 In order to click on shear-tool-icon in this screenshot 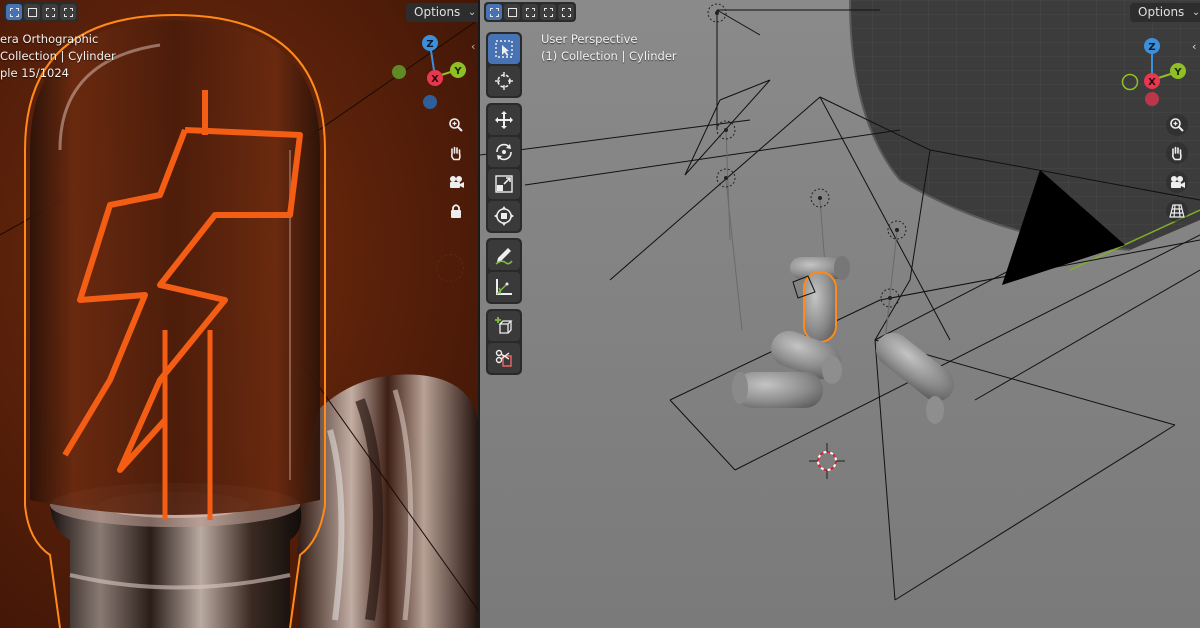, I will do `click(504, 358)`.